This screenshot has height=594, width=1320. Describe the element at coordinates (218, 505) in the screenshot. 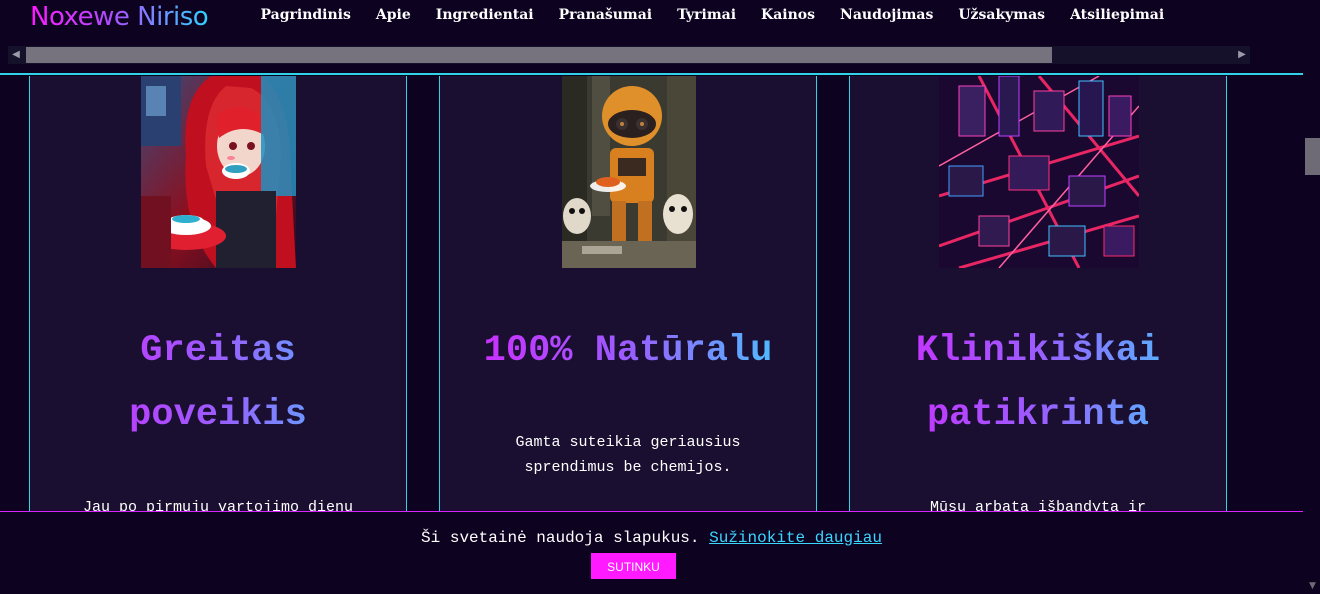

I see `card-description: Jau po pirmųjų vartojimo dienų` at that location.